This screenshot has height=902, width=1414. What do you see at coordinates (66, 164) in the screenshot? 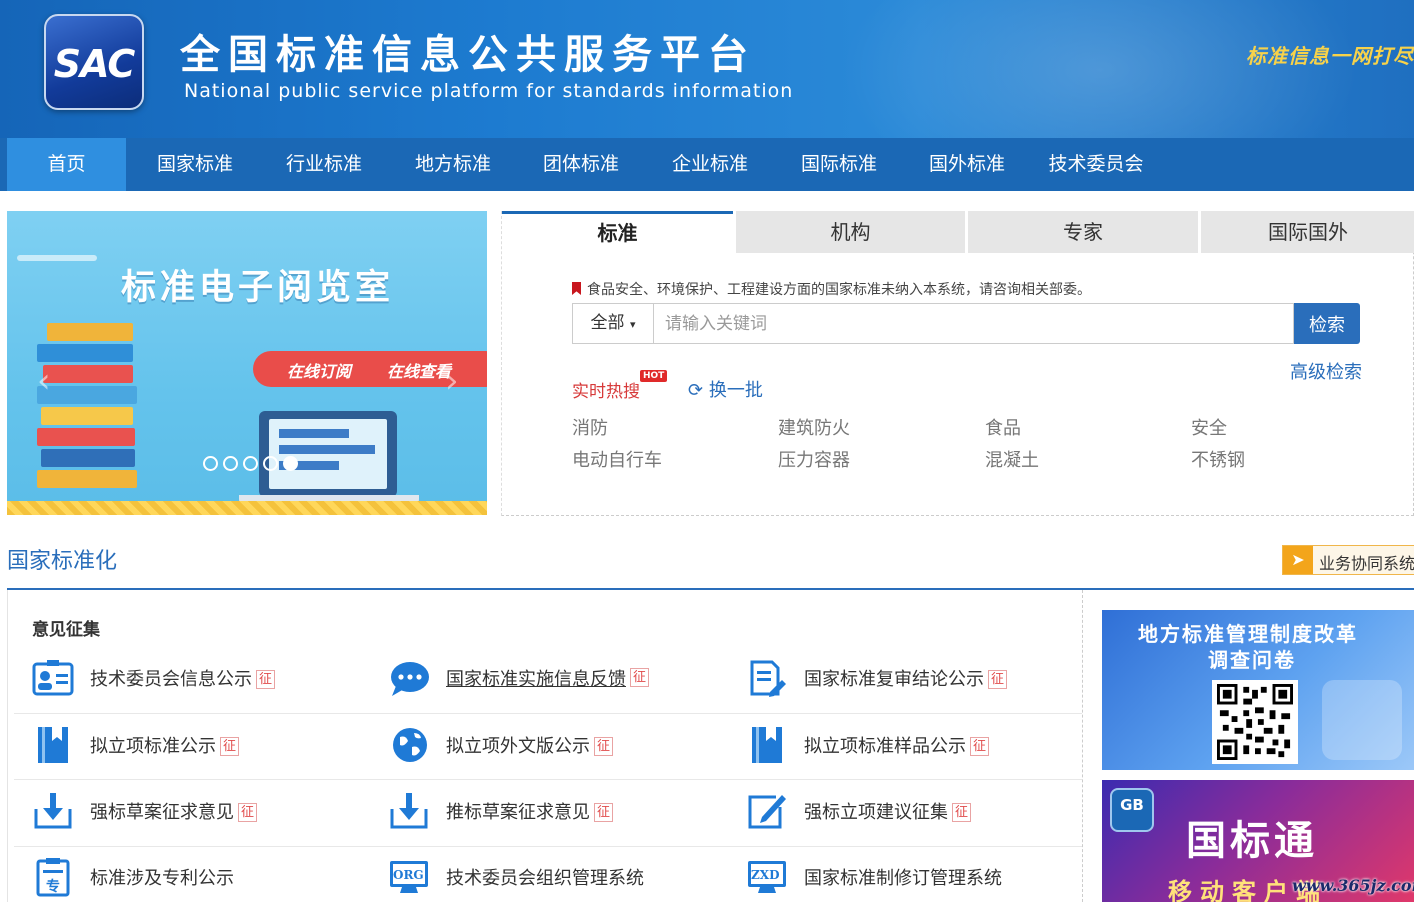
I see `nav-home: 首页` at bounding box center [66, 164].